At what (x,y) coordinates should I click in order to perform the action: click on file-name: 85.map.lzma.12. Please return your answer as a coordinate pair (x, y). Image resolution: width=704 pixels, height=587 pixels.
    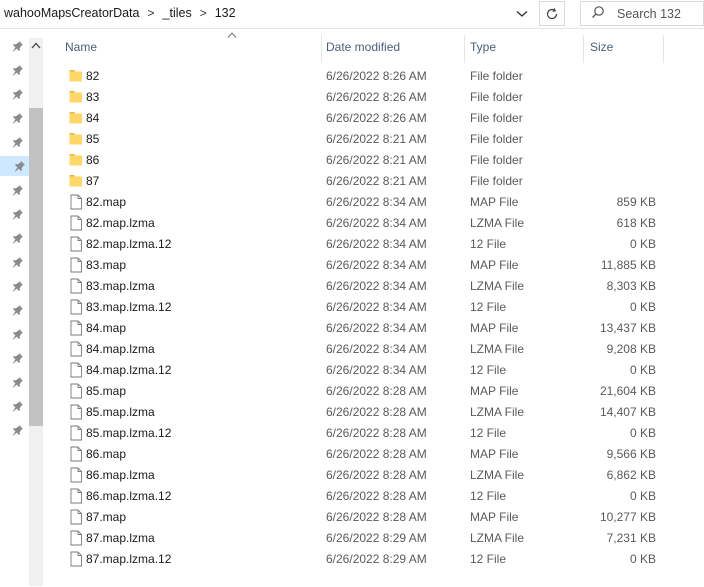
    Looking at the image, I should click on (129, 433).